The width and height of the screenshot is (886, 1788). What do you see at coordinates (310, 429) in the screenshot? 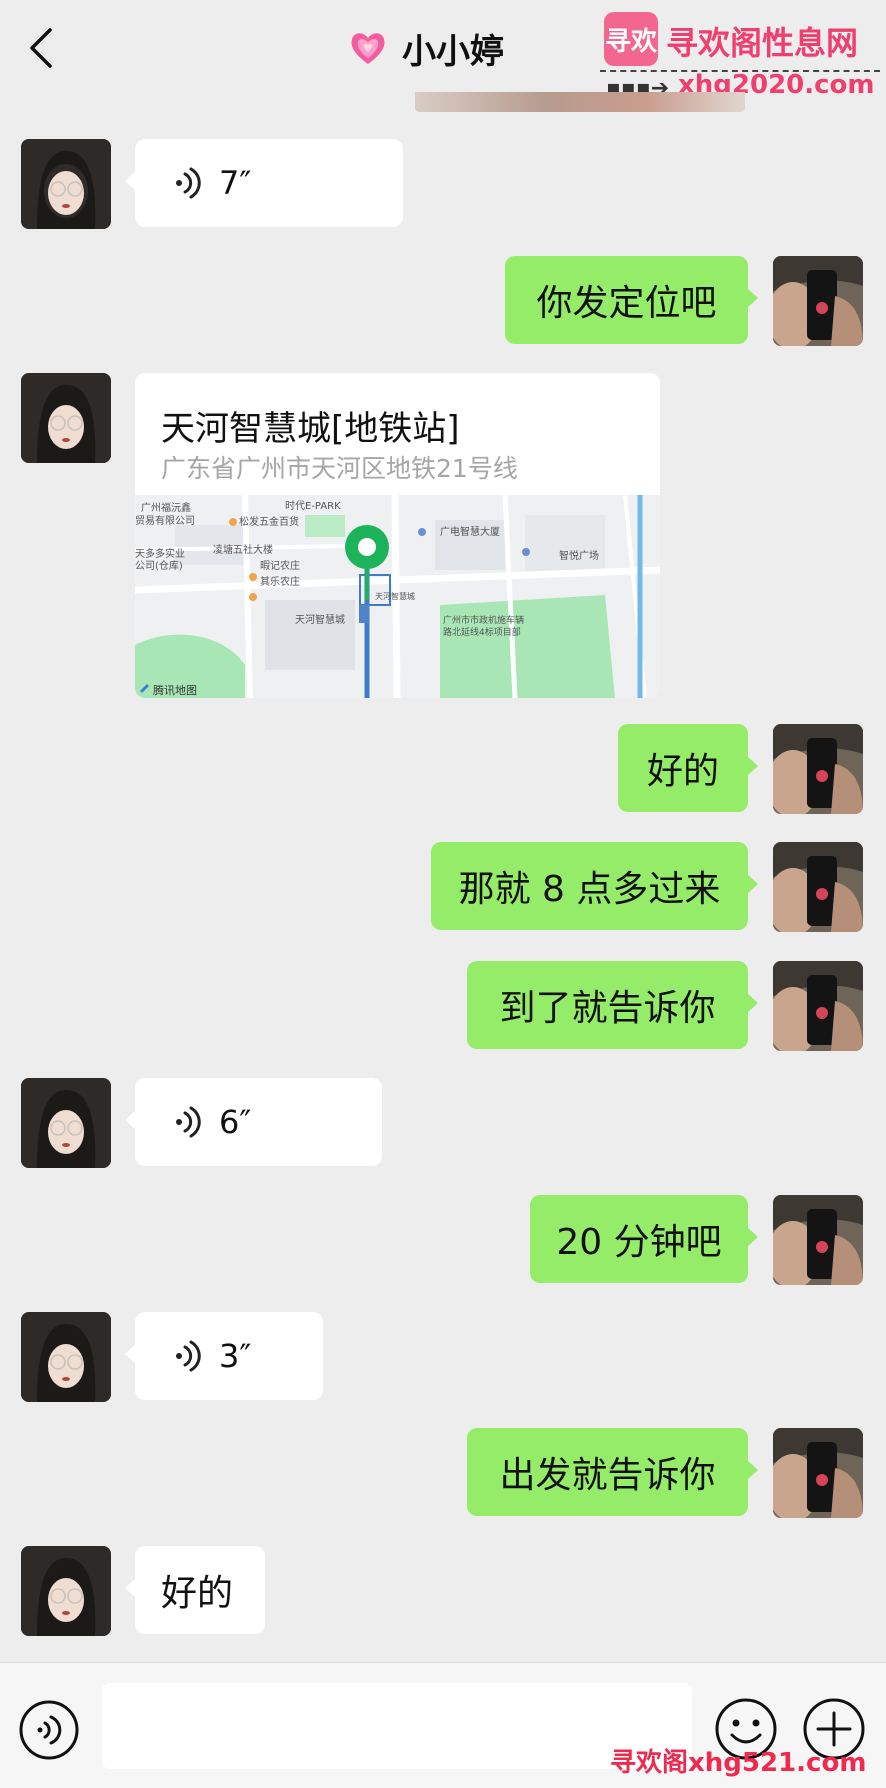
I see `location-title: 天河智慧城[地铁站]` at bounding box center [310, 429].